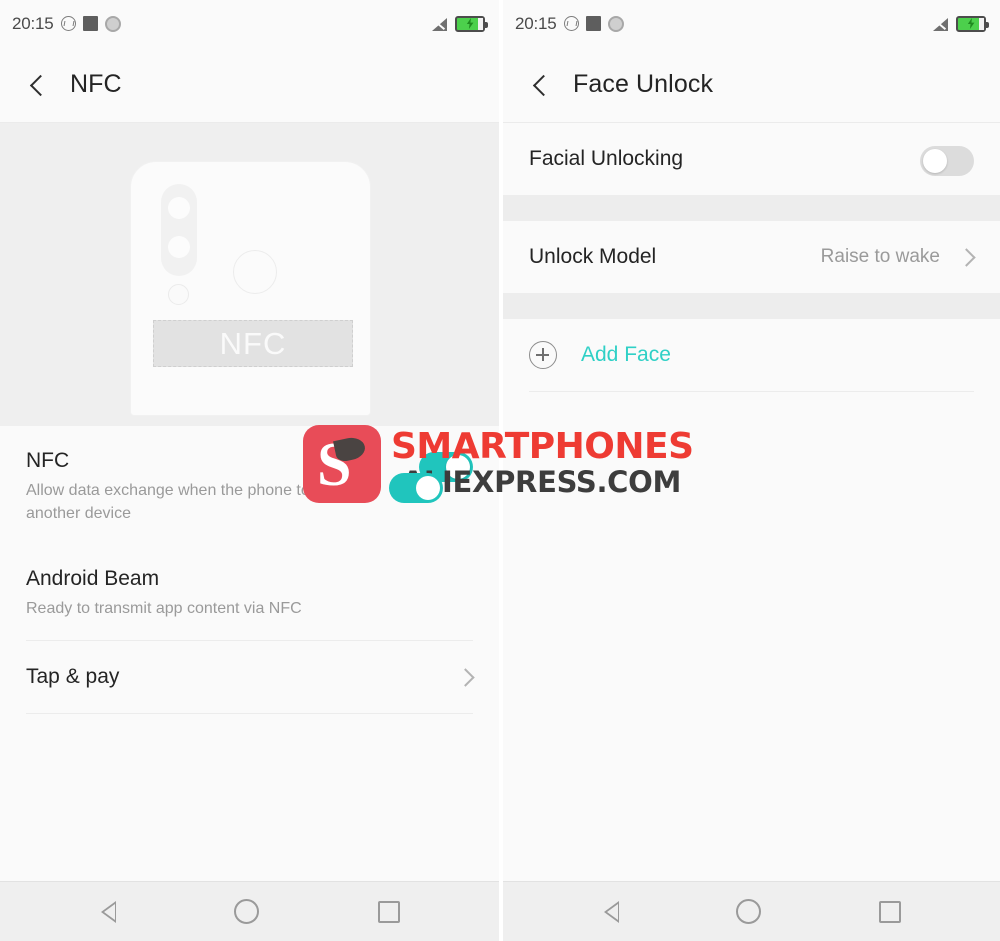 This screenshot has width=1000, height=941. I want to click on list-item-tap-and-pay: Tap & pay, so click(249, 677).